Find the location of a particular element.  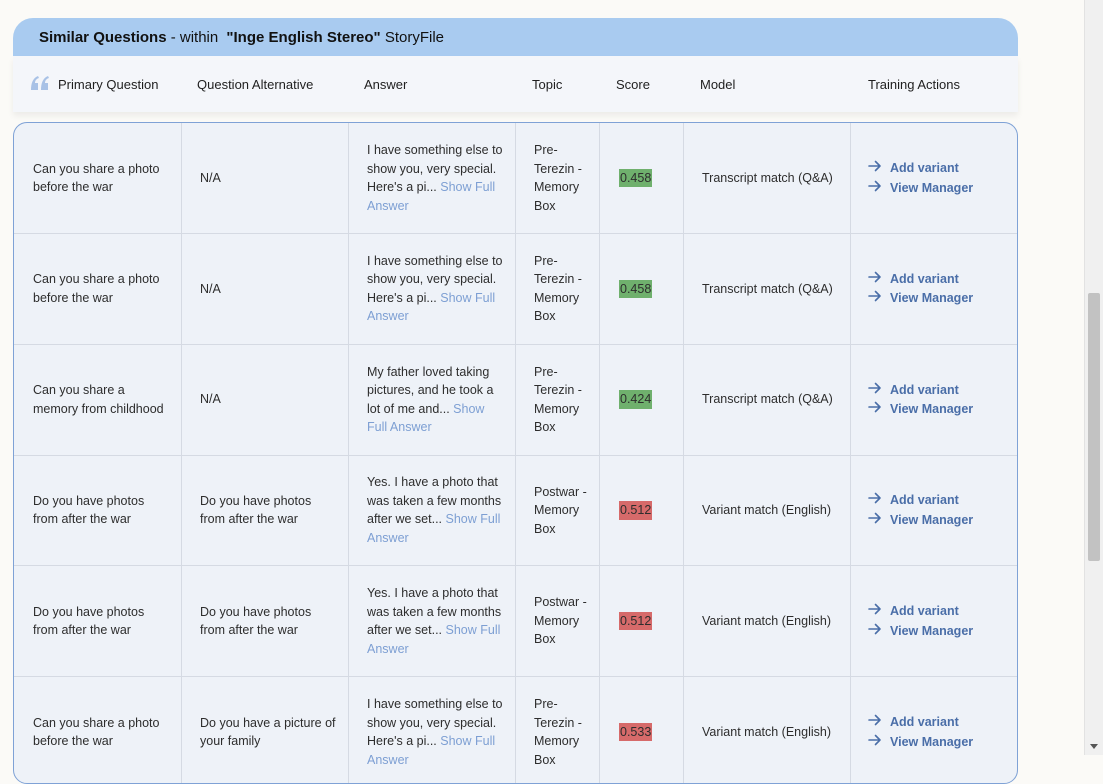

score-cell: 0.424 is located at coordinates (642, 399).